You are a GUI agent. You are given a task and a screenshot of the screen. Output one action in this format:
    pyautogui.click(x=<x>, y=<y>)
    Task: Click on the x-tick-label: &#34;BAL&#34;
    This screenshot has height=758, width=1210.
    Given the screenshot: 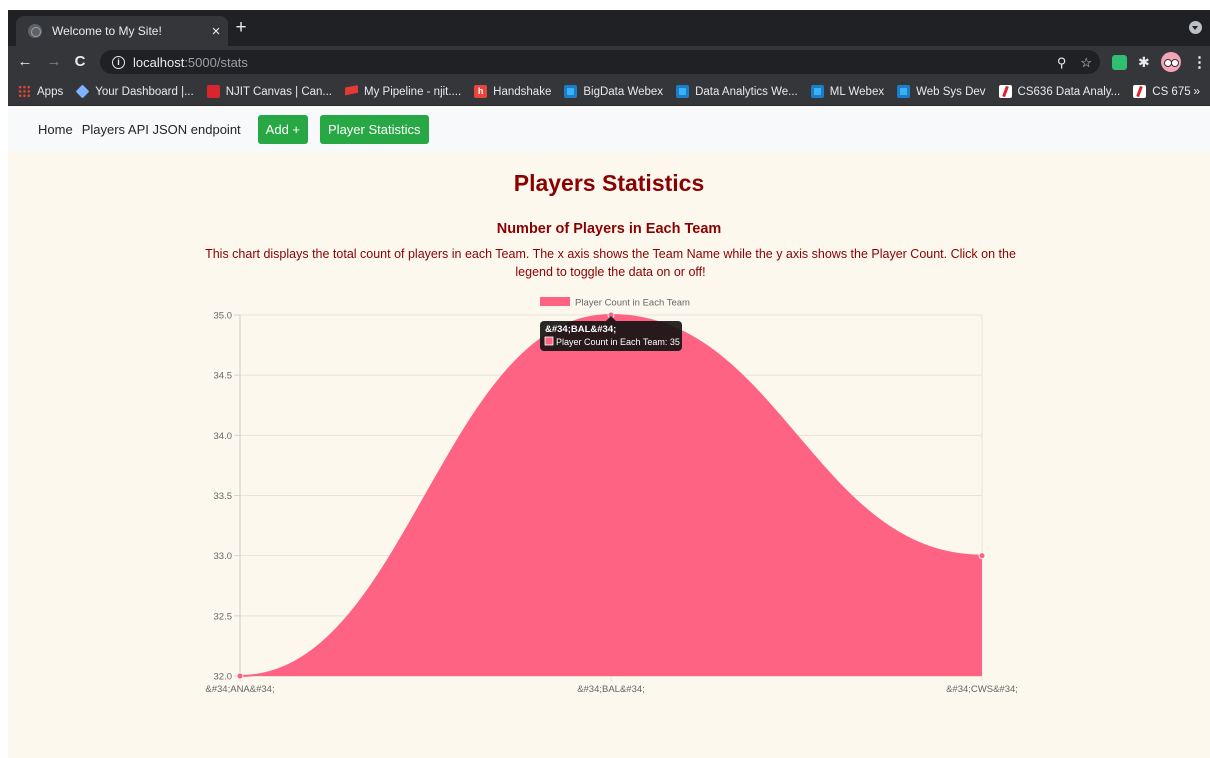 What is the action you would take?
    pyautogui.click(x=611, y=689)
    